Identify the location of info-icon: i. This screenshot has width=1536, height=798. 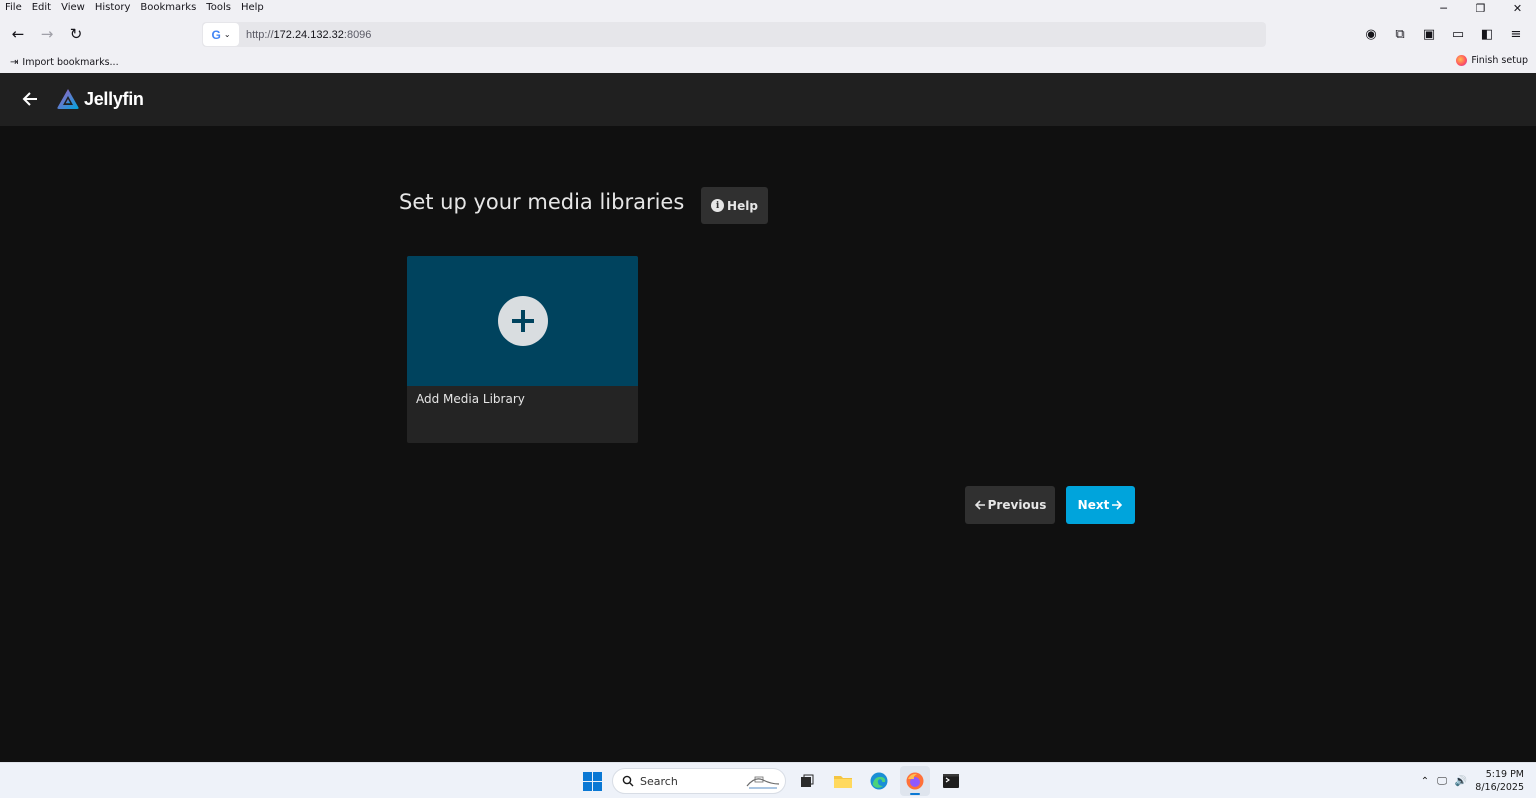
(718, 205).